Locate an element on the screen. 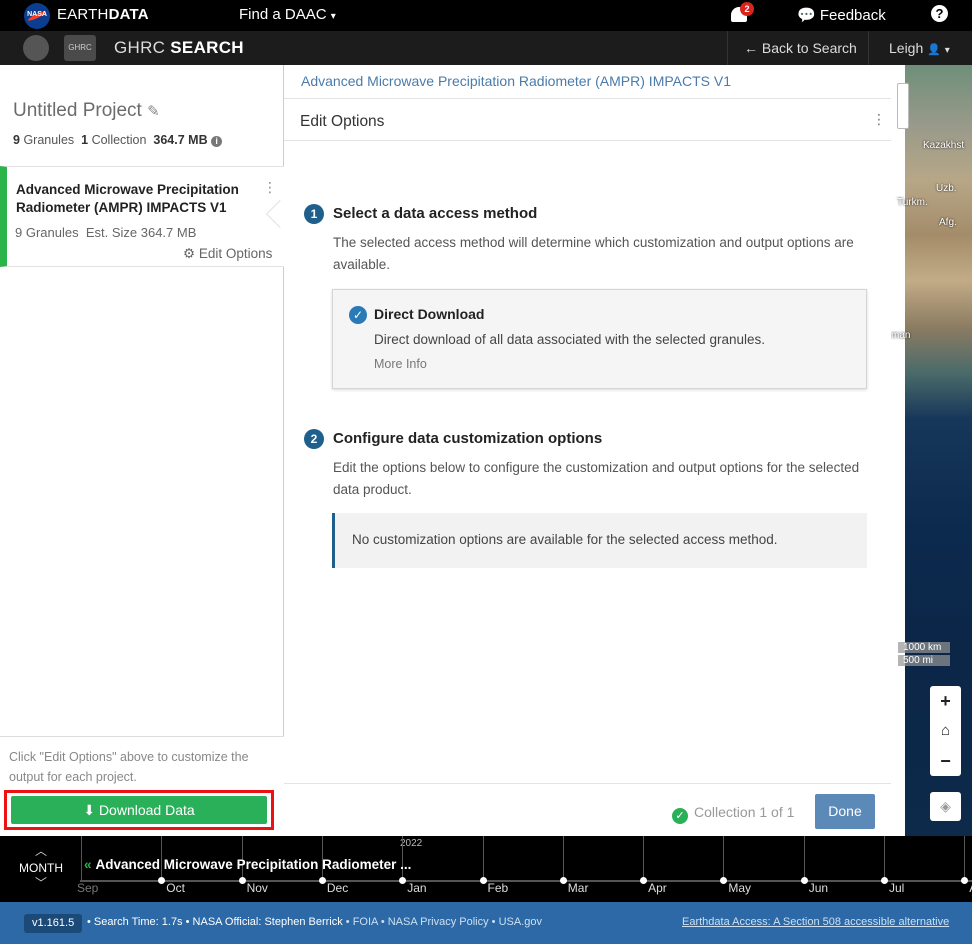 The height and width of the screenshot is (944, 972). privacy-policy-link: • NASA Privacy Policy is located at coordinates (435, 922).